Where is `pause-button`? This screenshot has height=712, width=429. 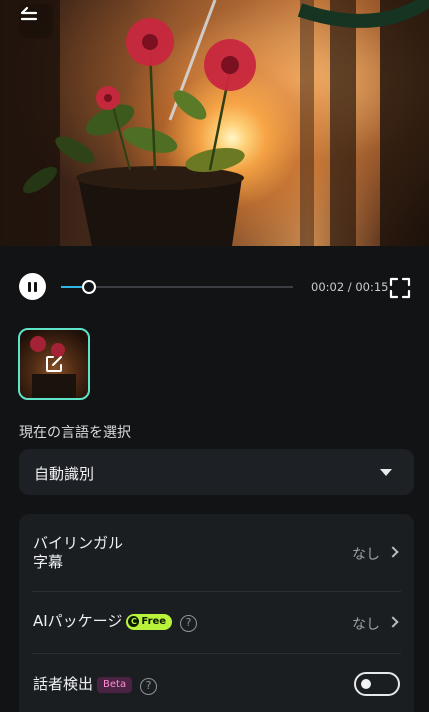 pause-button is located at coordinates (32, 286).